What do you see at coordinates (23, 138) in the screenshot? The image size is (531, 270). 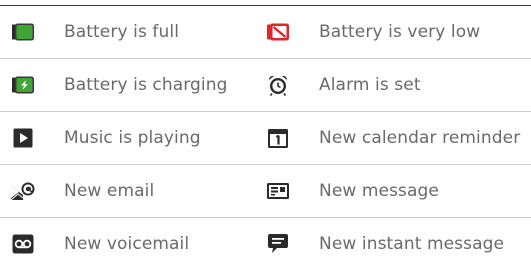 I see `music-play-icon` at bounding box center [23, 138].